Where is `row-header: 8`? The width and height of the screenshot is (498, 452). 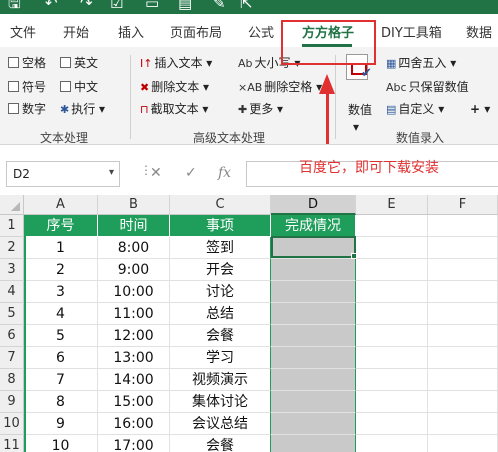 row-header: 8 is located at coordinates (12, 380).